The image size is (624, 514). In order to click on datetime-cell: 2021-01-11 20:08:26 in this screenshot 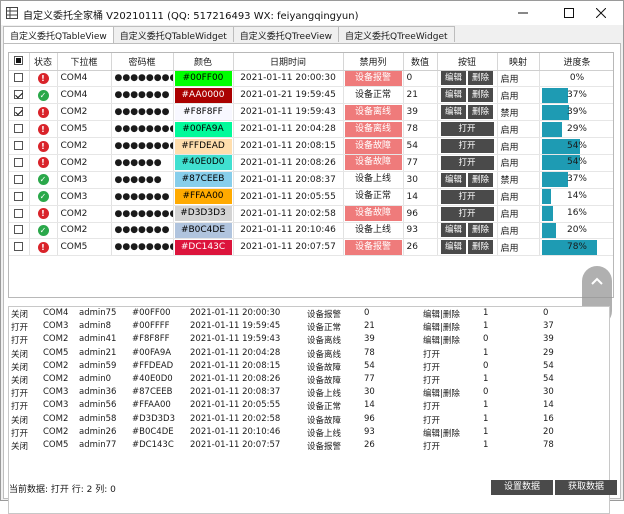, I will do `click(288, 163)`.